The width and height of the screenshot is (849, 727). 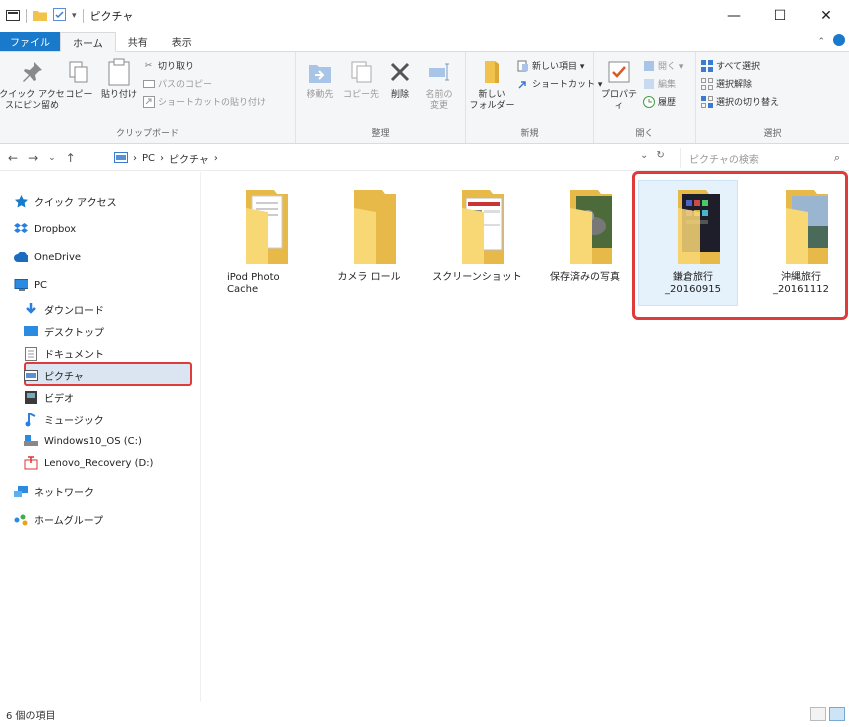 I want to click on nav-drive-c: Windows10_OS (C:), so click(x=83, y=441).